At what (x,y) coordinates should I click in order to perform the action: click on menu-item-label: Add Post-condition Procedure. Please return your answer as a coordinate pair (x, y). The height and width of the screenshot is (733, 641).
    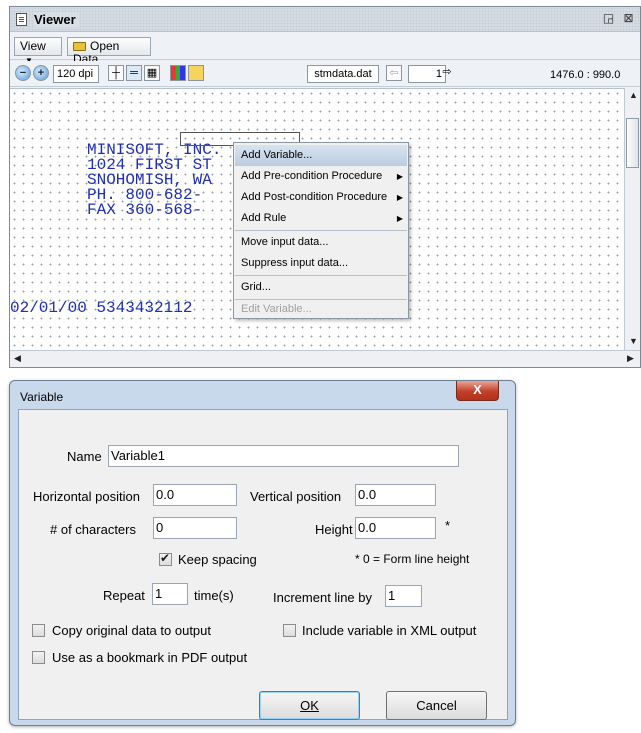
    Looking at the image, I should click on (314, 197).